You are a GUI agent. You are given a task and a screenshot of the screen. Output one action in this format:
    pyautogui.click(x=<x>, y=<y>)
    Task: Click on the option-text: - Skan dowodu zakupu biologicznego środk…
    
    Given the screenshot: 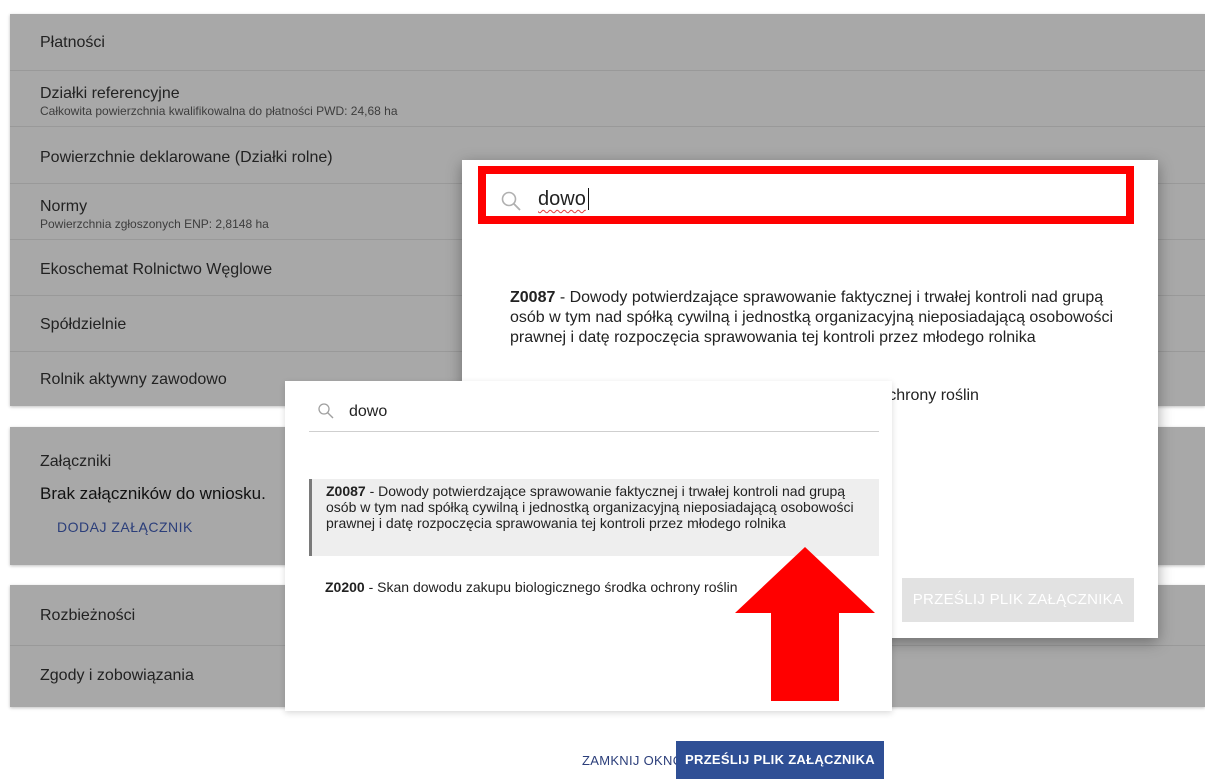 What is the action you would take?
    pyautogui.click(x=551, y=587)
    